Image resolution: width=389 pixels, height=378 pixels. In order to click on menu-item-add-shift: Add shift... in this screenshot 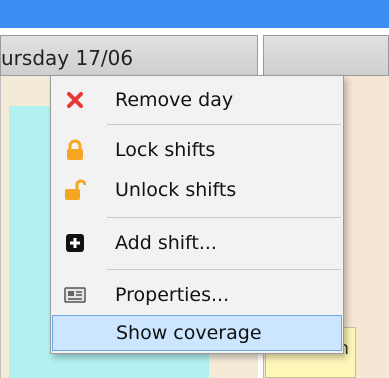, I will do `click(197, 243)`.